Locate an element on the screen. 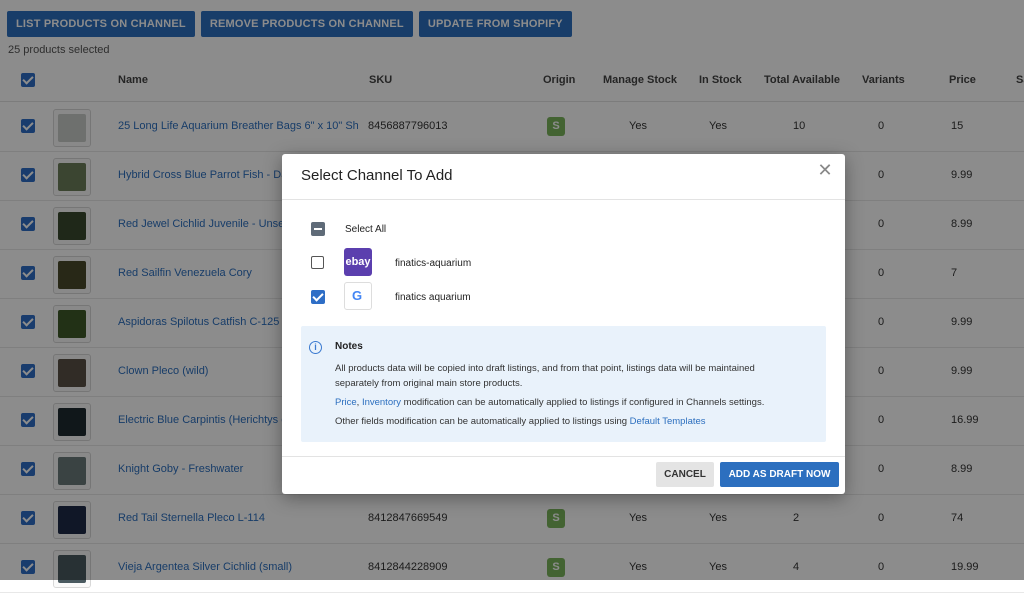  notes-title: Notes is located at coordinates (349, 346).